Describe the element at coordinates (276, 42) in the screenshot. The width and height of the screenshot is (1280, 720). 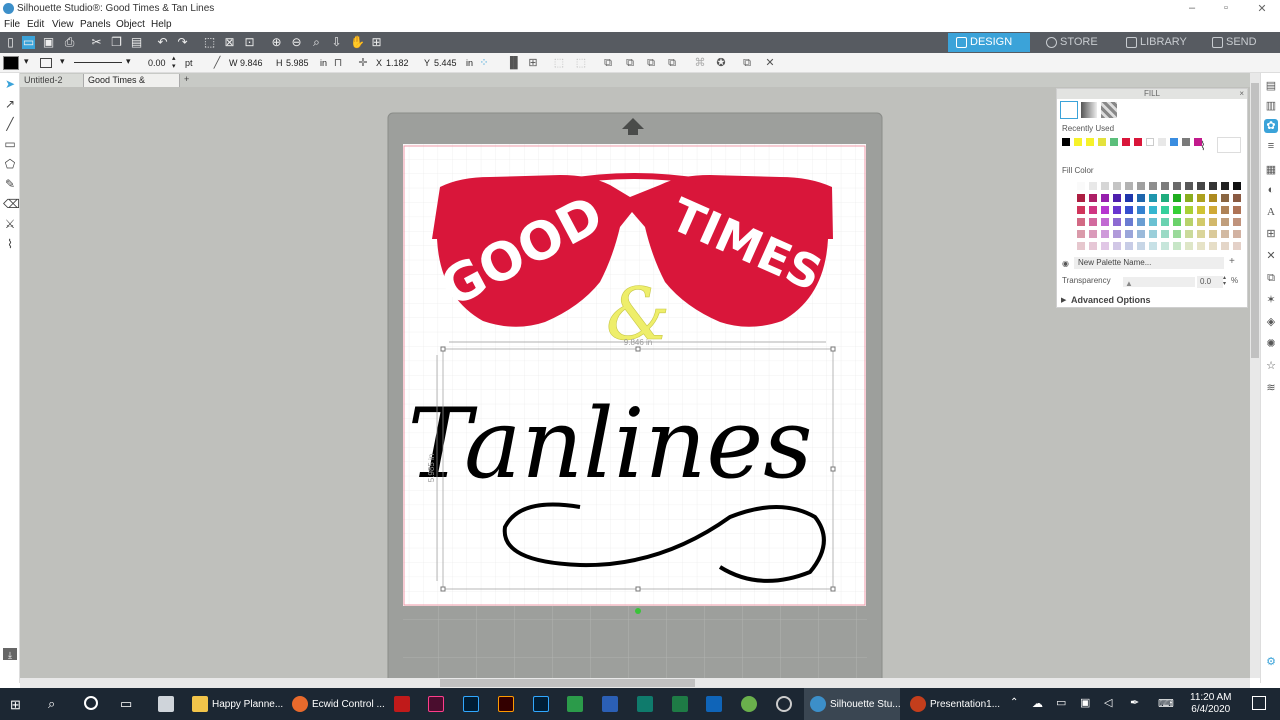
I see `zoom-in-icon: ⊕` at that location.